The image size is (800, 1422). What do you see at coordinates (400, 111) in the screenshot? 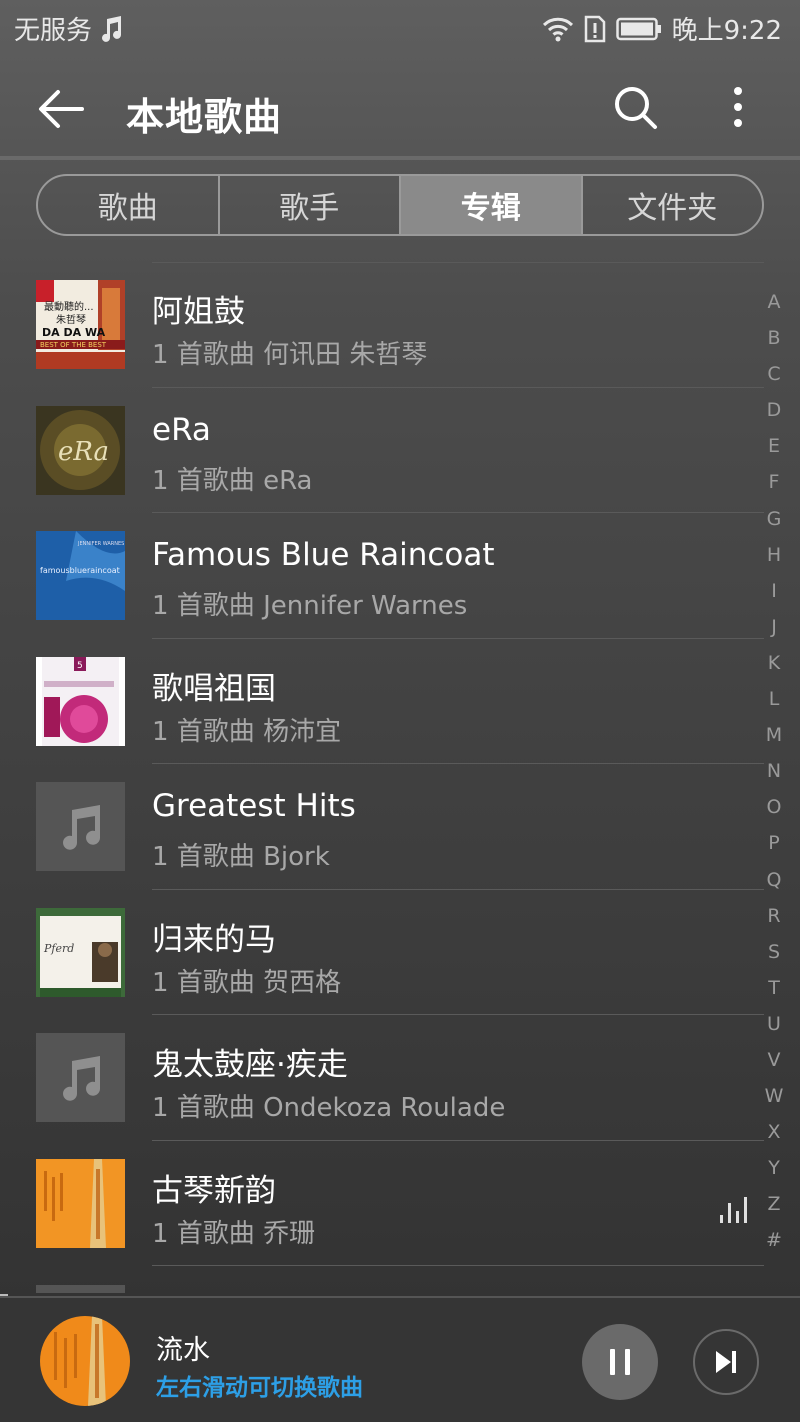
I see `app-header: 本地歌曲` at bounding box center [400, 111].